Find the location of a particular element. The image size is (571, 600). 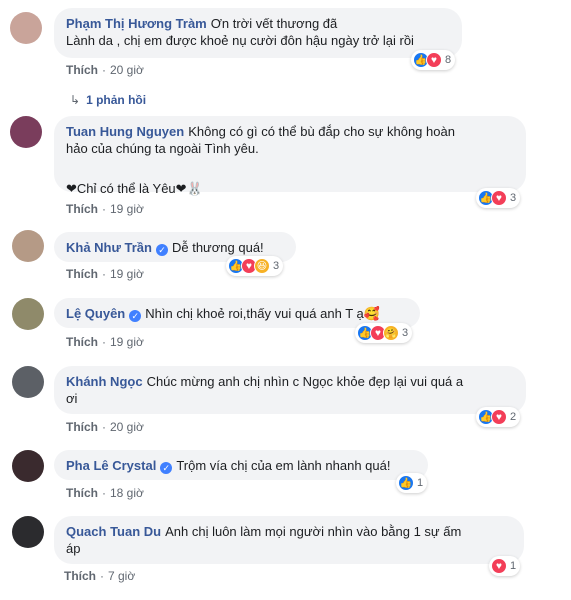

view-replies-link: ↳ 1 phản hồi is located at coordinates (108, 100).